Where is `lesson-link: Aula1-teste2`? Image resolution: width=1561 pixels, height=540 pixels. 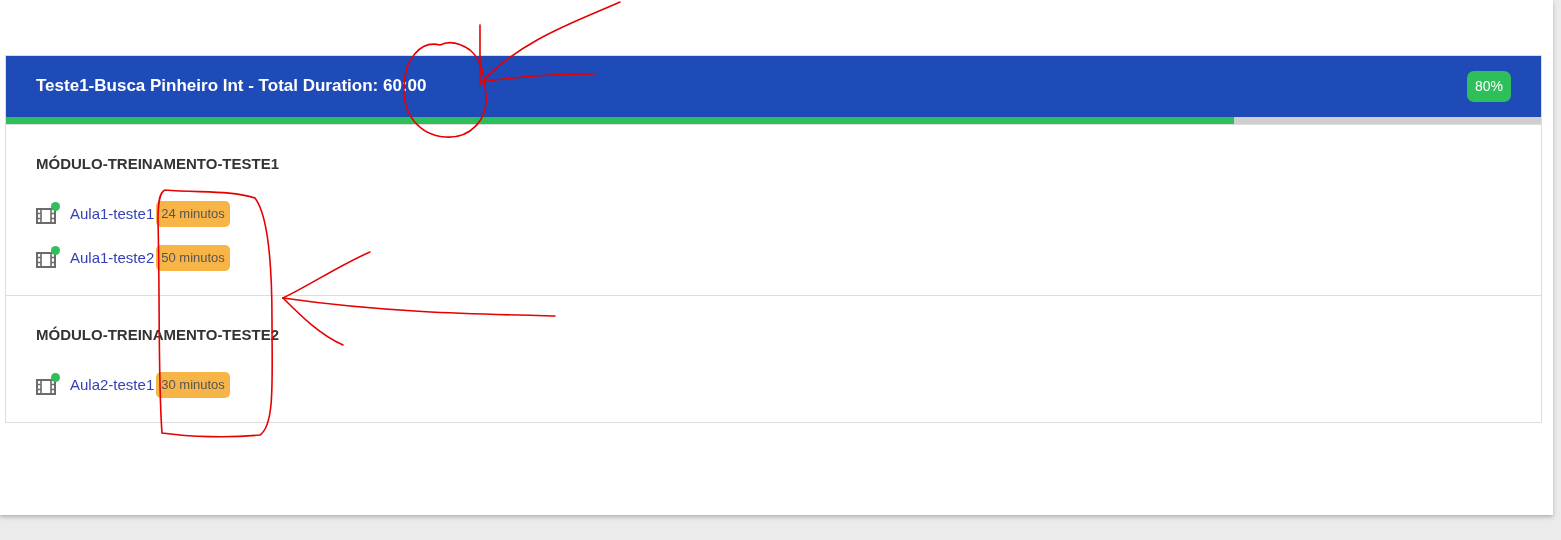 lesson-link: Aula1-teste2 is located at coordinates (112, 258).